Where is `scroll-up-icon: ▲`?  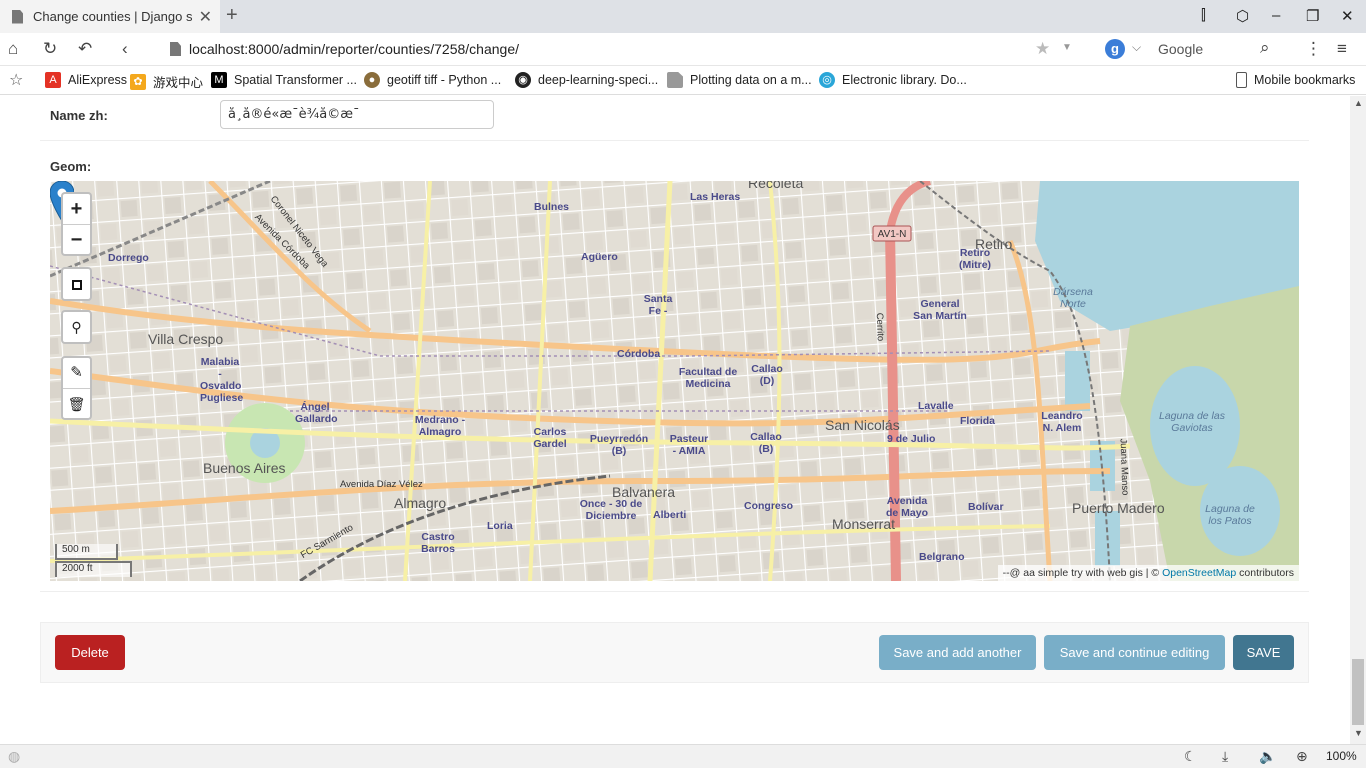 scroll-up-icon: ▲ is located at coordinates (1358, 103).